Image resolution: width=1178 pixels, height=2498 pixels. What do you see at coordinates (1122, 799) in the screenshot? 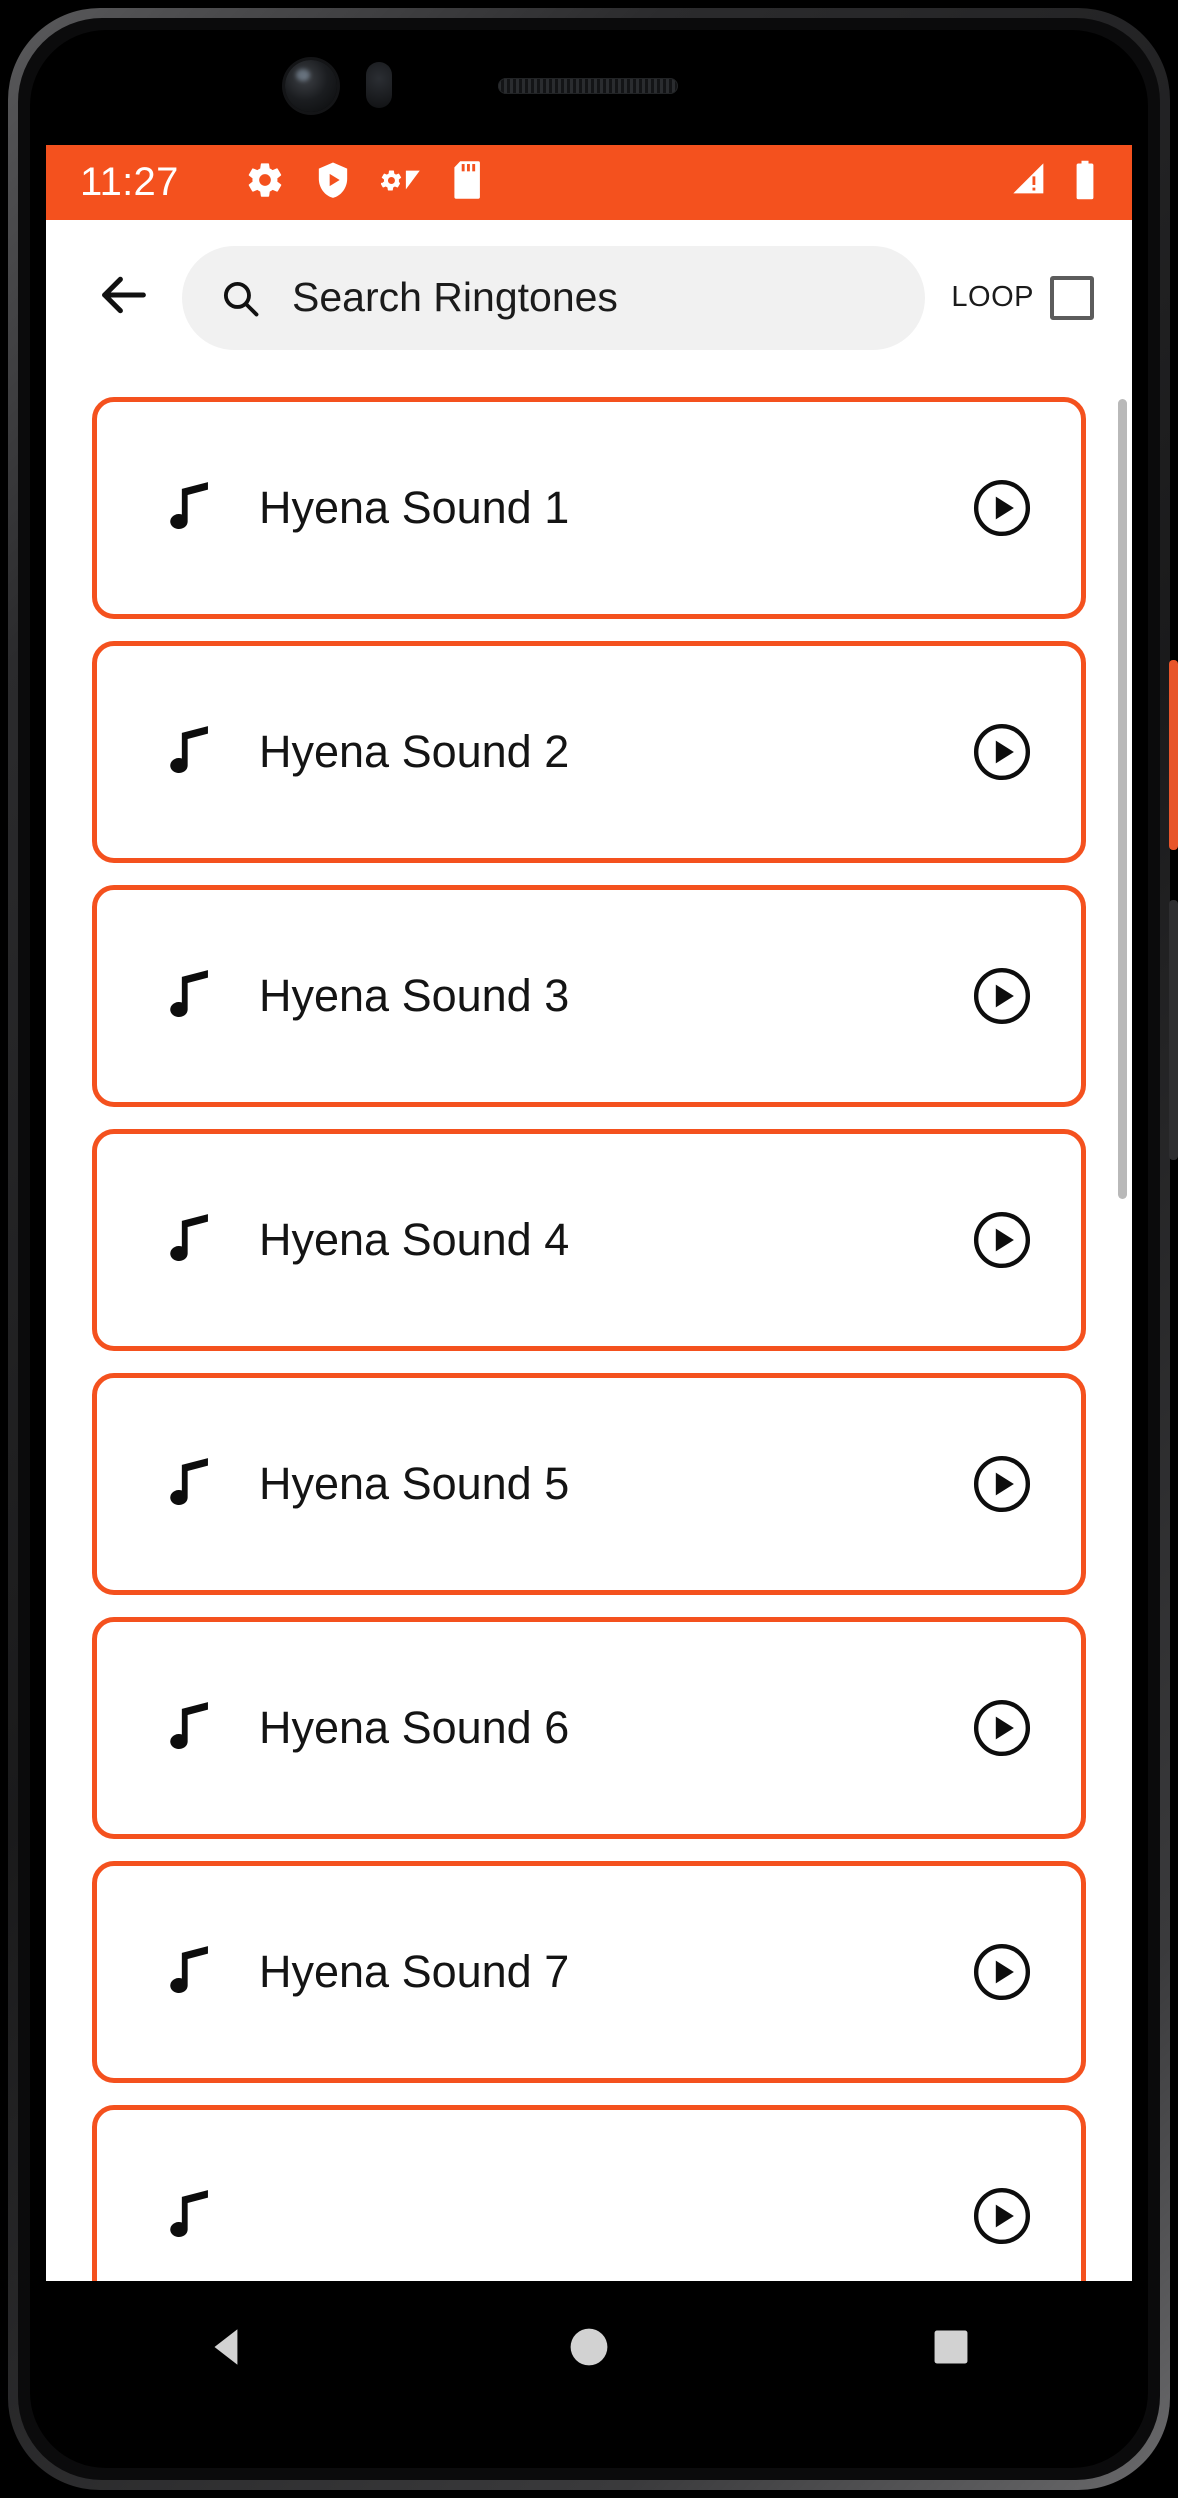
I see `list-scrollbar` at bounding box center [1122, 799].